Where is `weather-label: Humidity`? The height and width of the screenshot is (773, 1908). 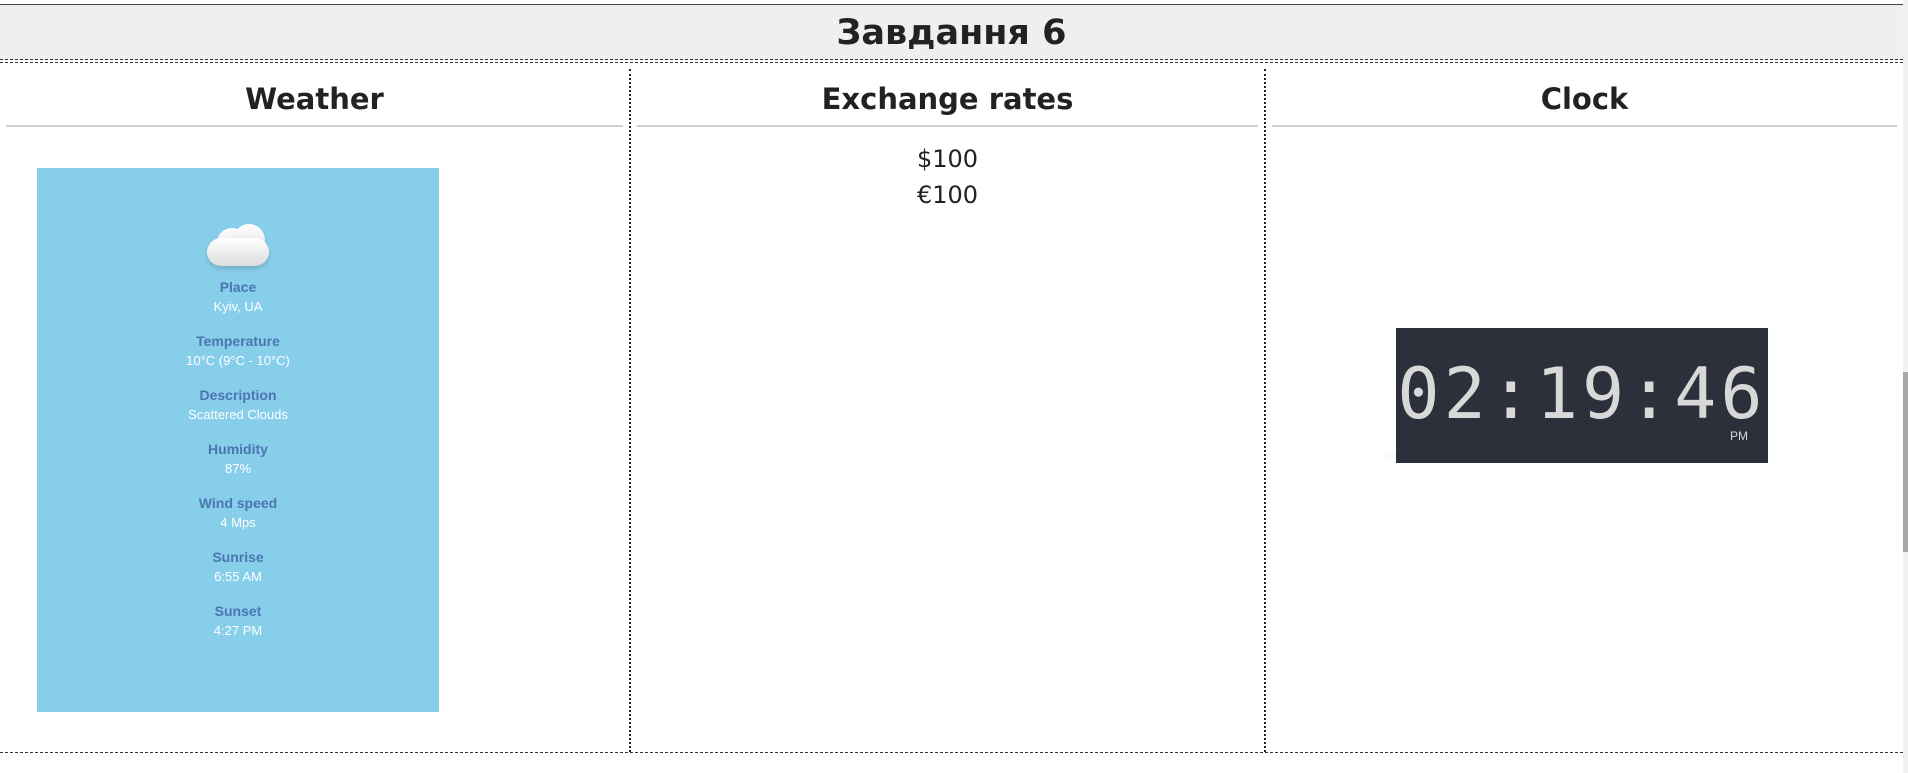 weather-label: Humidity is located at coordinates (238, 449).